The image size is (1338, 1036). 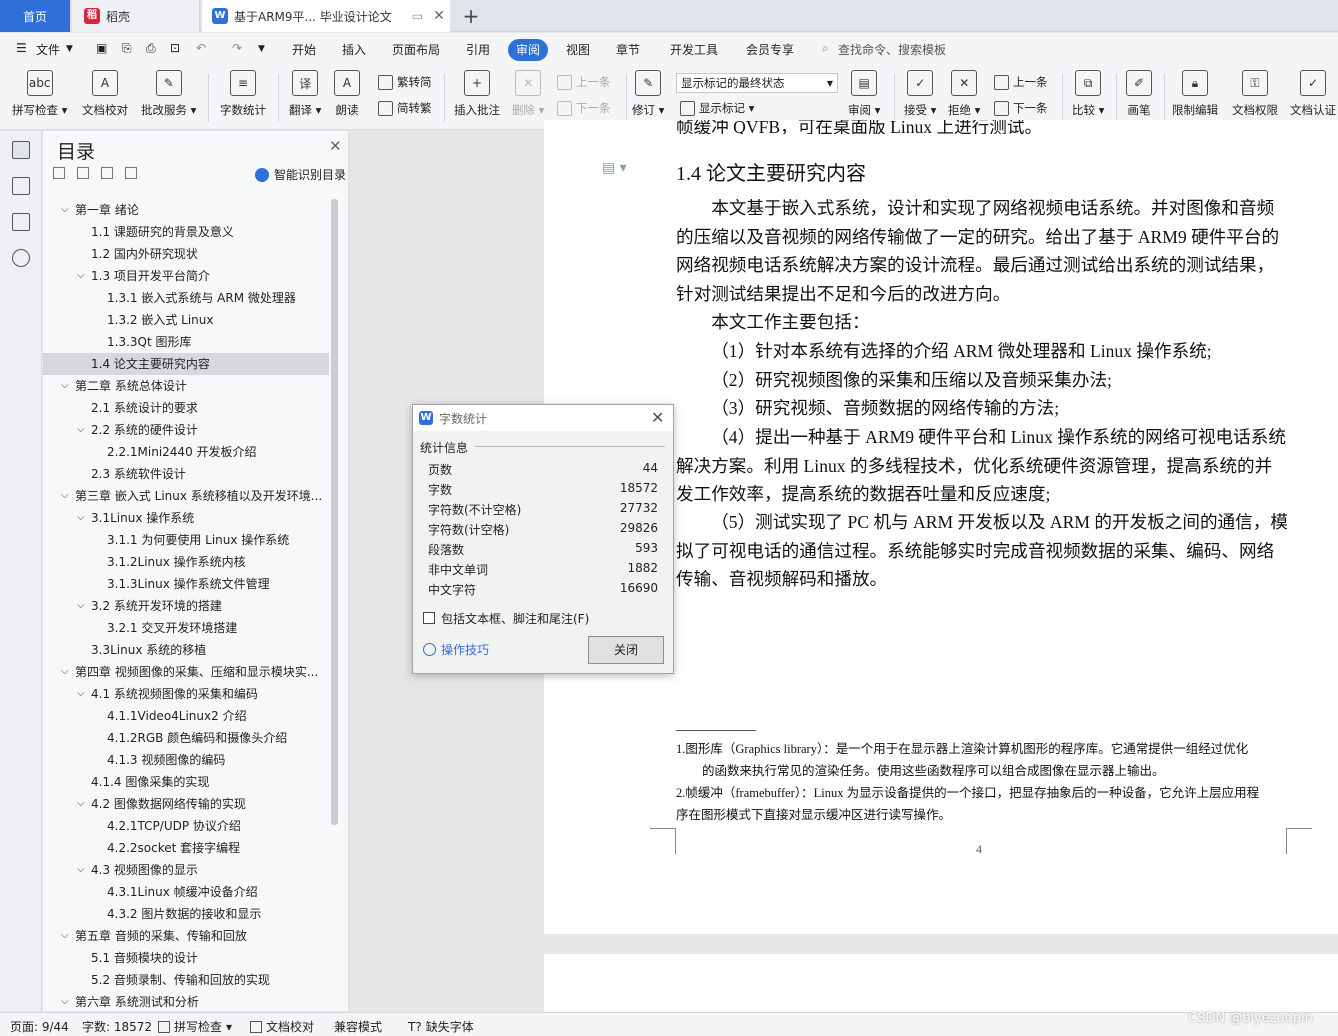 What do you see at coordinates (864, 94) in the screenshot?
I see `review-pane-button: ▤ 审阅 ▾` at bounding box center [864, 94].